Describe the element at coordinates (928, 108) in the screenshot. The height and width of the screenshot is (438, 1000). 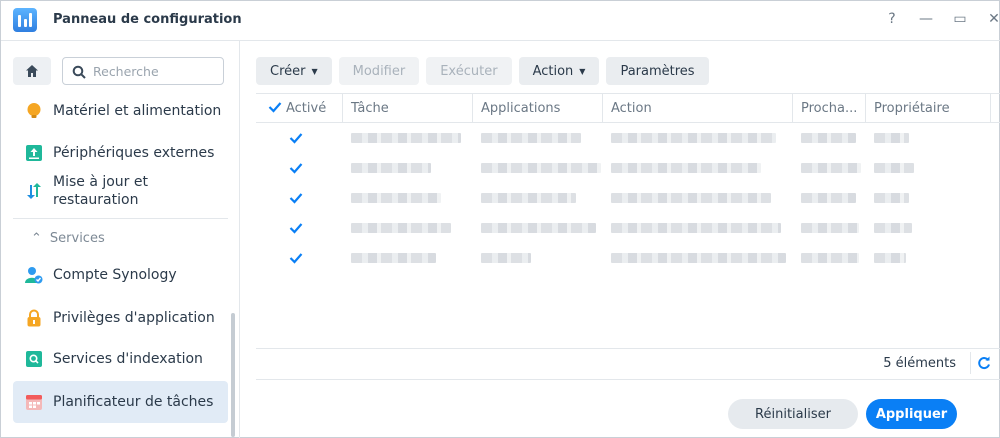
I see `column-header-owner: Propriétaire` at that location.